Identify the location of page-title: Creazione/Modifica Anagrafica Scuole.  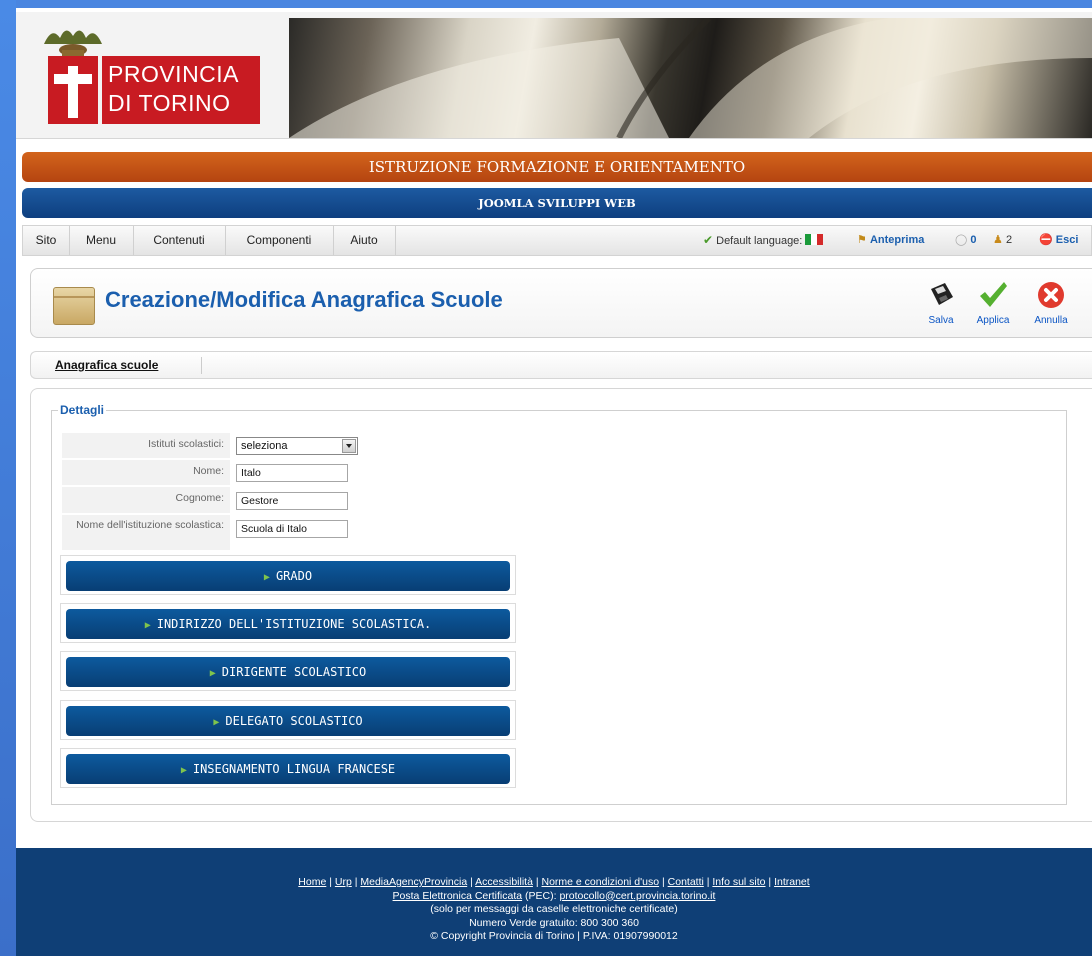
(304, 299).